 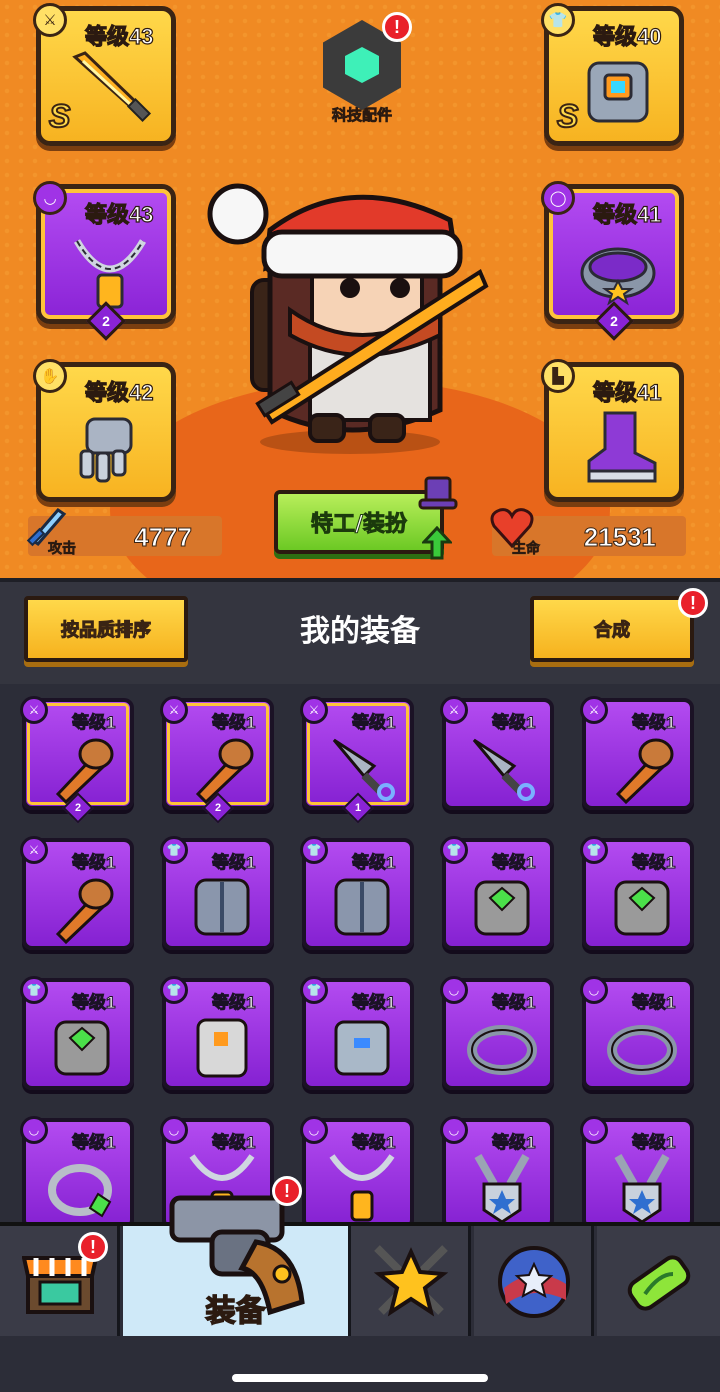 I want to click on tech-alert-icon: !, so click(x=397, y=27).